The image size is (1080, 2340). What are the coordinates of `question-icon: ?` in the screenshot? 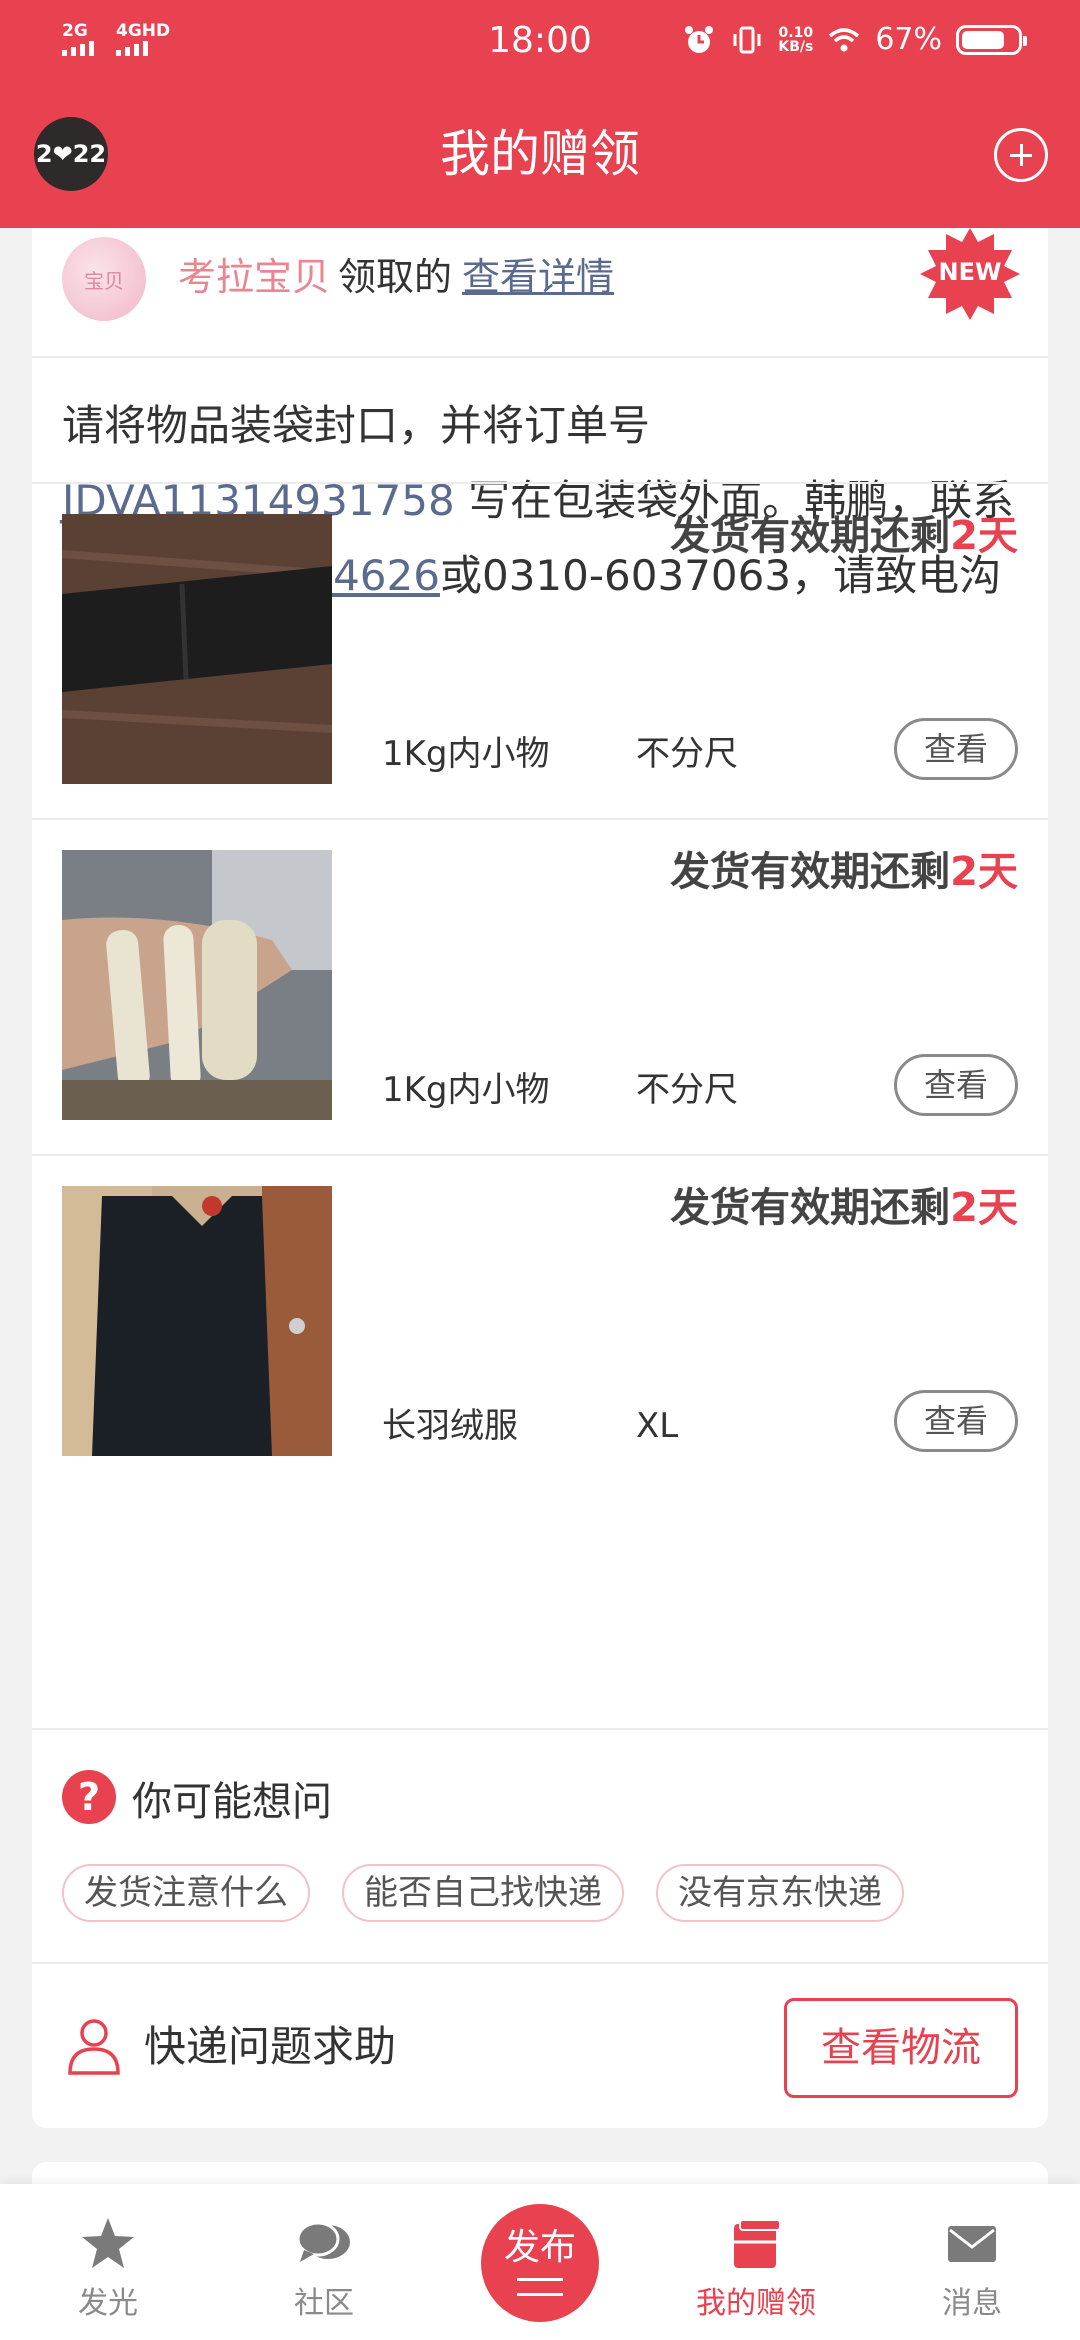 It's located at (89, 1797).